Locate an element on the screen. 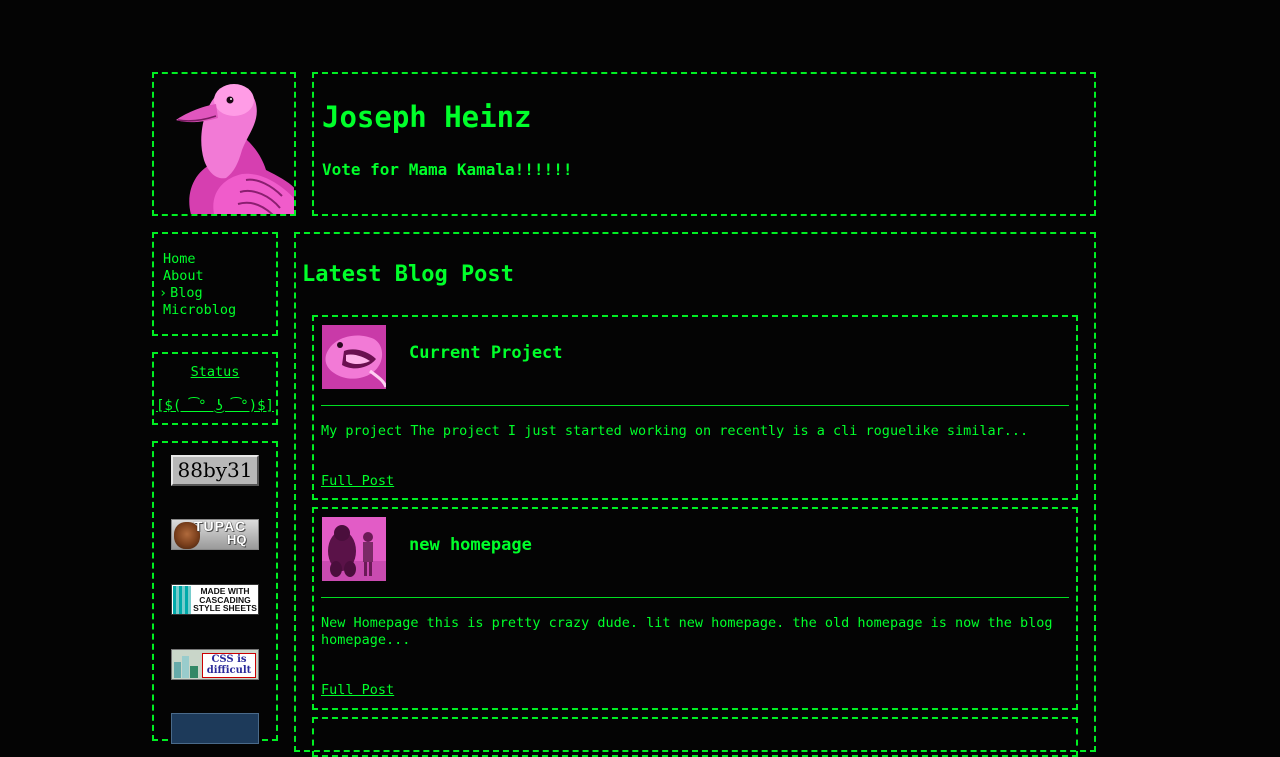 This screenshot has height=757, width=1280. status-face: [$( ͡° ͜ʖ ͡°)$] is located at coordinates (215, 406).